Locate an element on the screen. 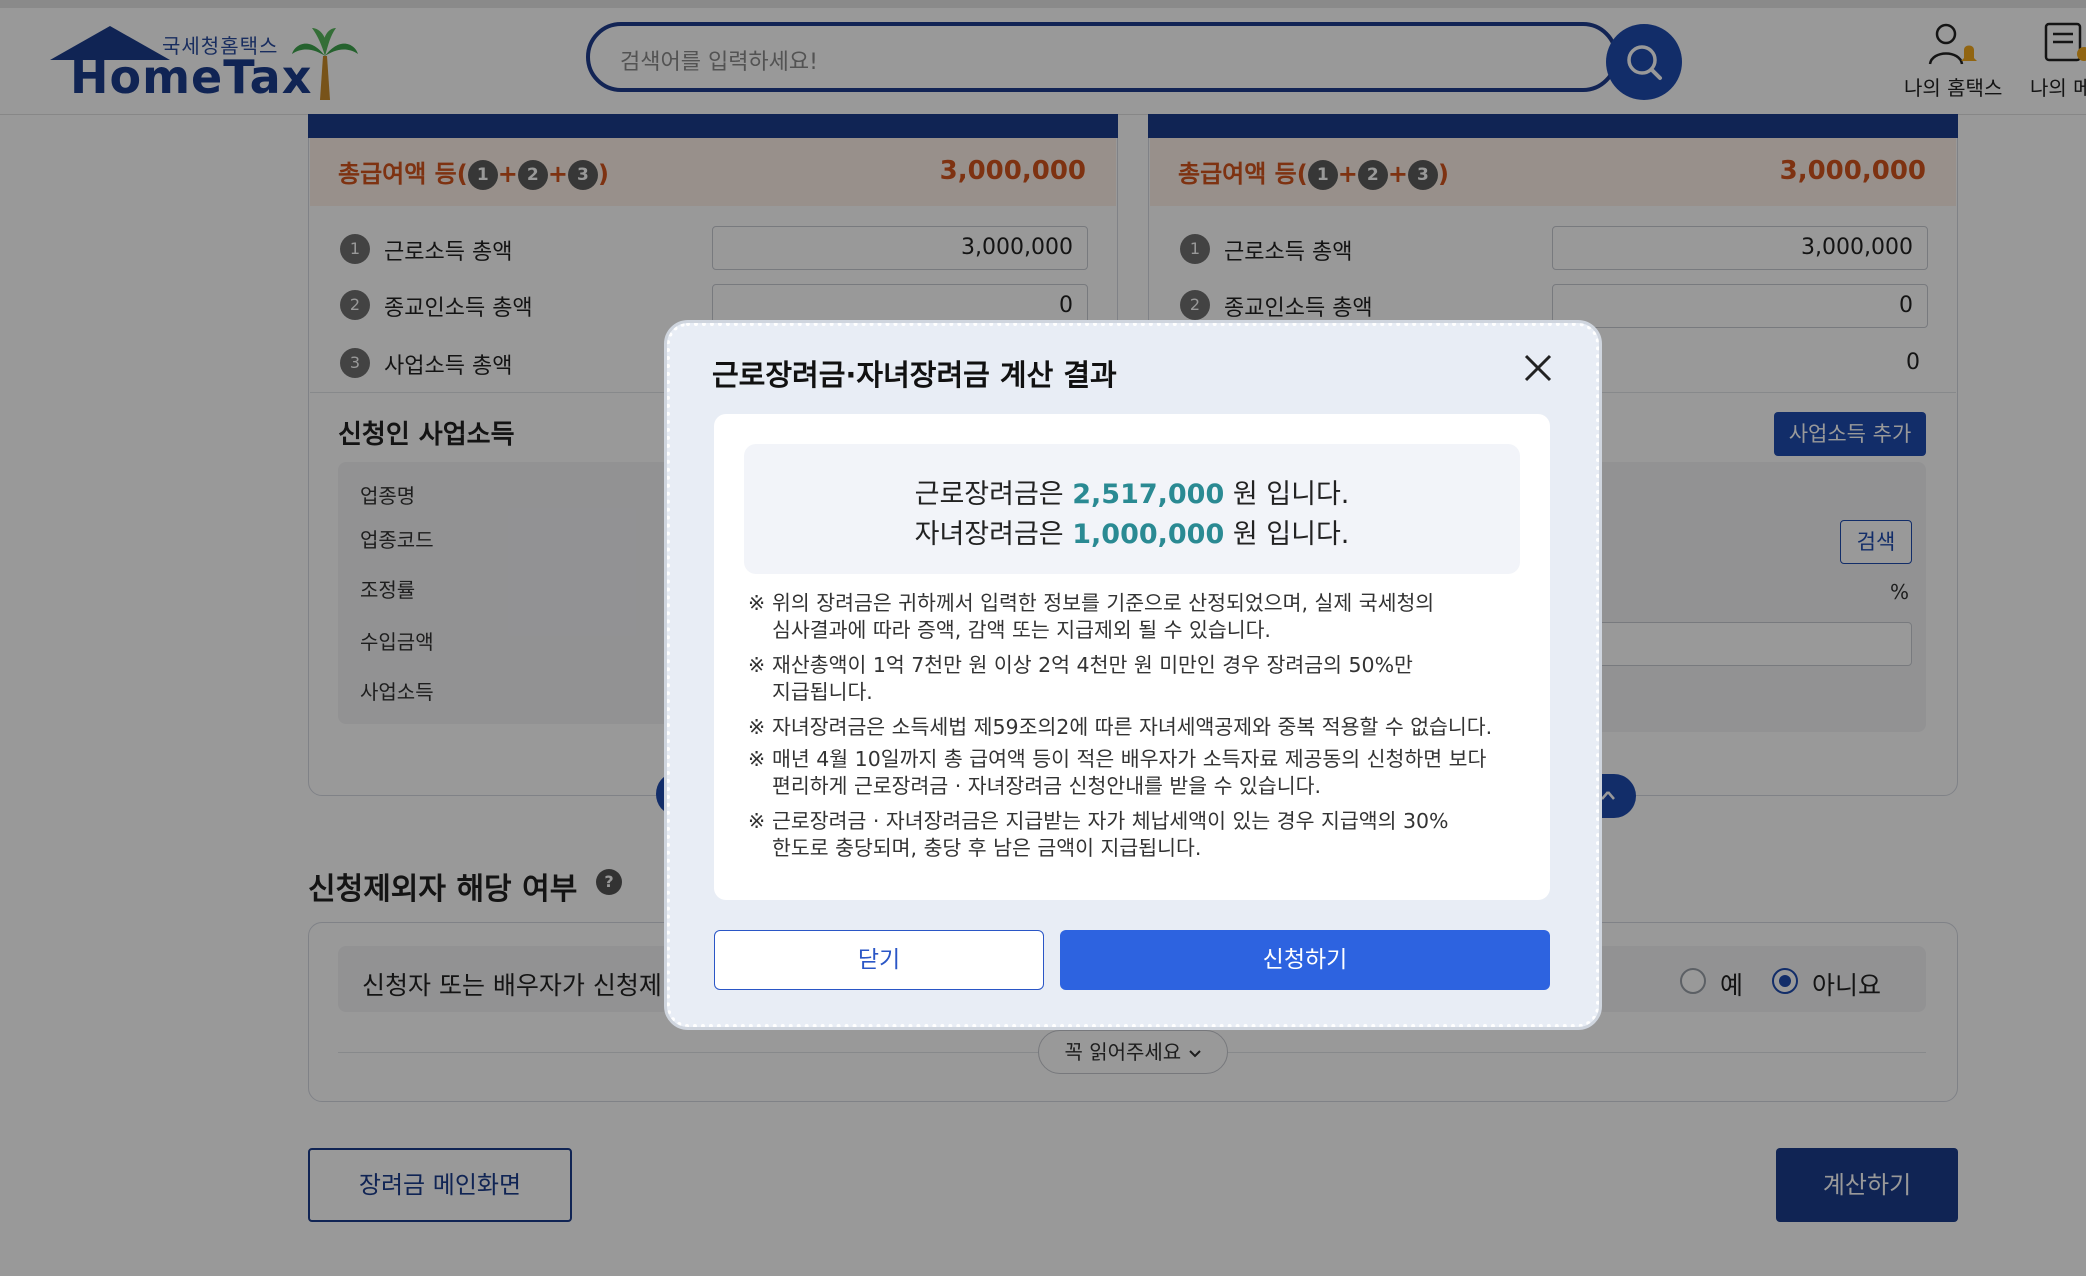 Image resolution: width=2086 pixels, height=1276 pixels. apply-button: 신청하기 is located at coordinates (1305, 960).